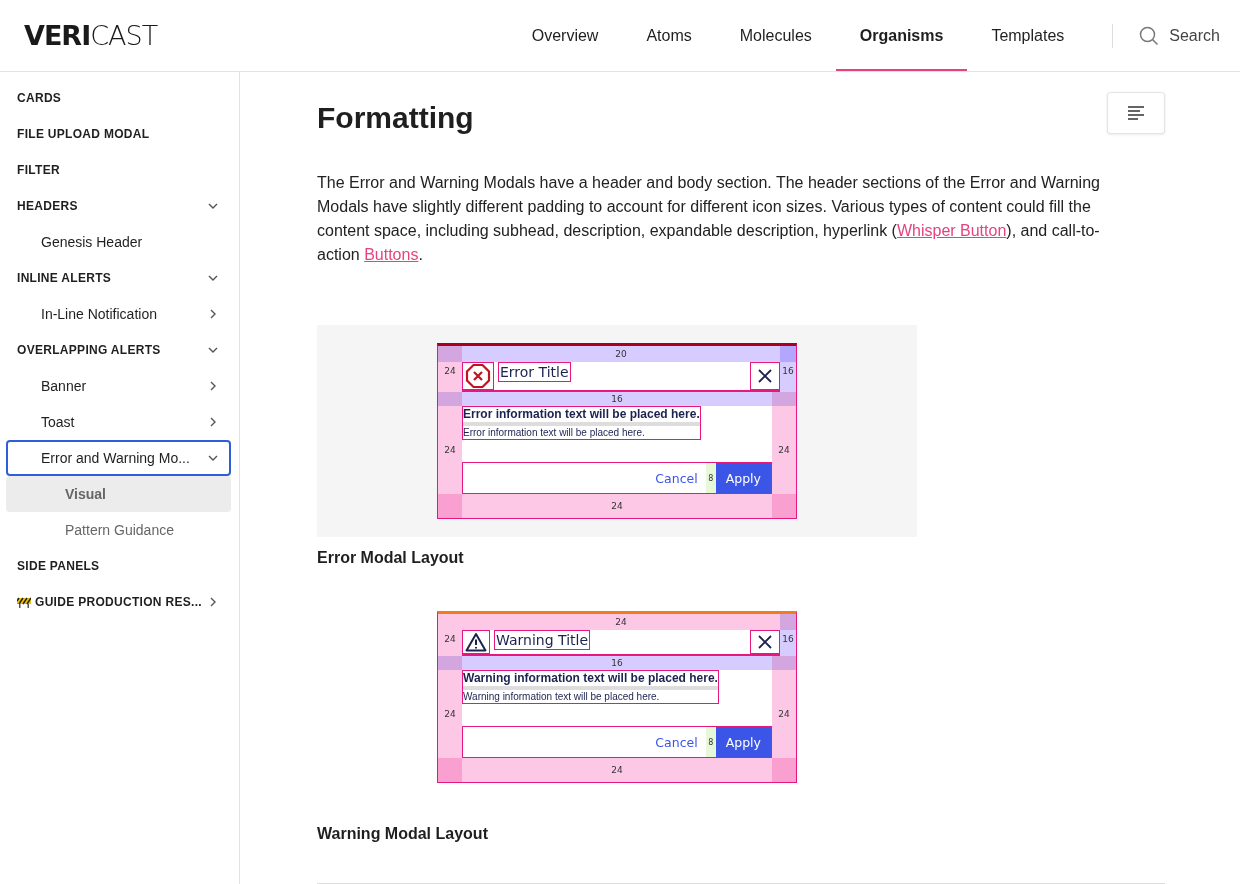 The width and height of the screenshot is (1240, 884). Describe the element at coordinates (118, 386) in the screenshot. I see `sidebar-item: Banner` at that location.